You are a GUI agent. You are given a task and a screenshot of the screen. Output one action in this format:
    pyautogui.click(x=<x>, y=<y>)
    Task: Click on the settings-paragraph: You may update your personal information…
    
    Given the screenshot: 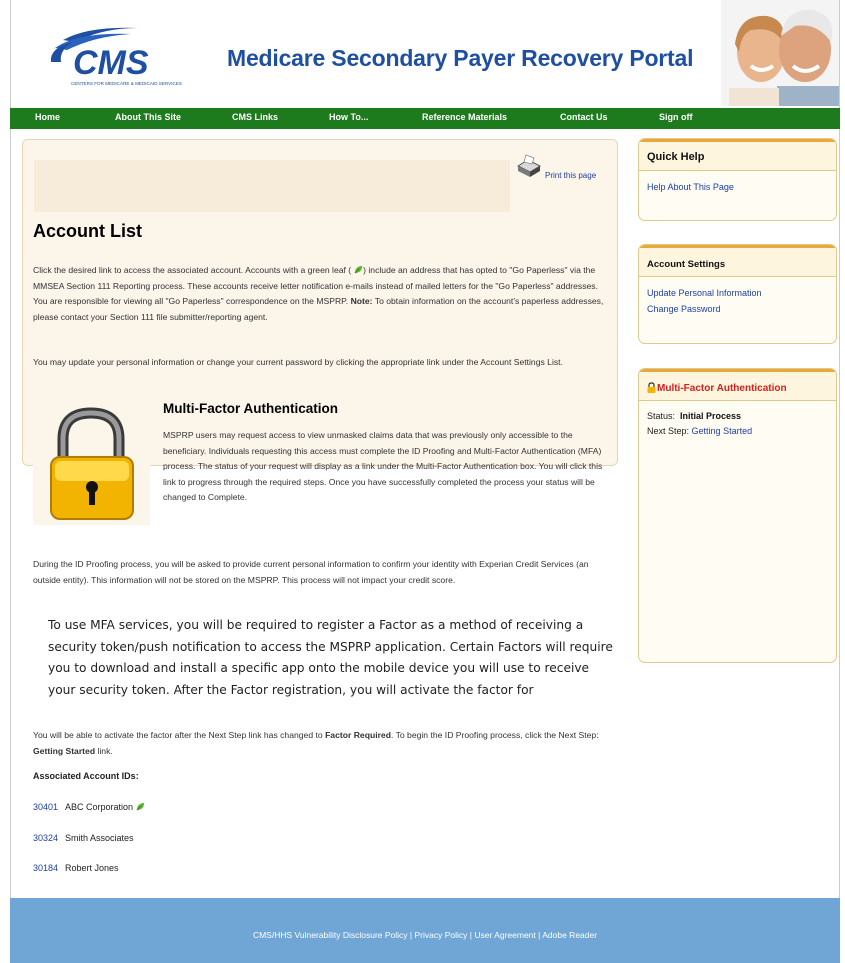 What is the action you would take?
    pyautogui.click(x=298, y=362)
    